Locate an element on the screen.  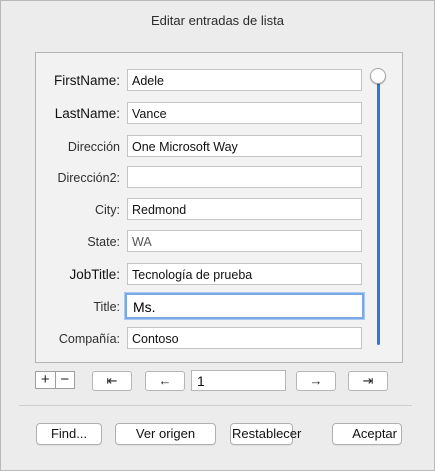
add-remove-control: + − is located at coordinates (55, 380).